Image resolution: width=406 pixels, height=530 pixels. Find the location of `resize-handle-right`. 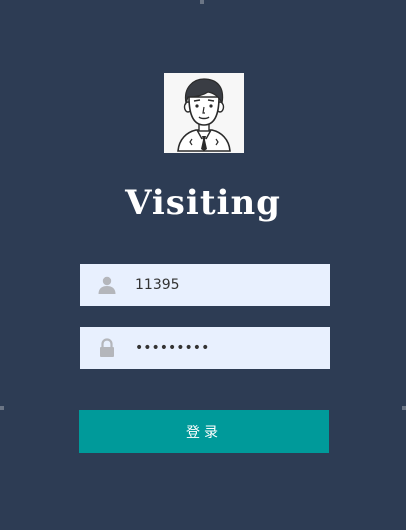

resize-handle-right is located at coordinates (404, 408).